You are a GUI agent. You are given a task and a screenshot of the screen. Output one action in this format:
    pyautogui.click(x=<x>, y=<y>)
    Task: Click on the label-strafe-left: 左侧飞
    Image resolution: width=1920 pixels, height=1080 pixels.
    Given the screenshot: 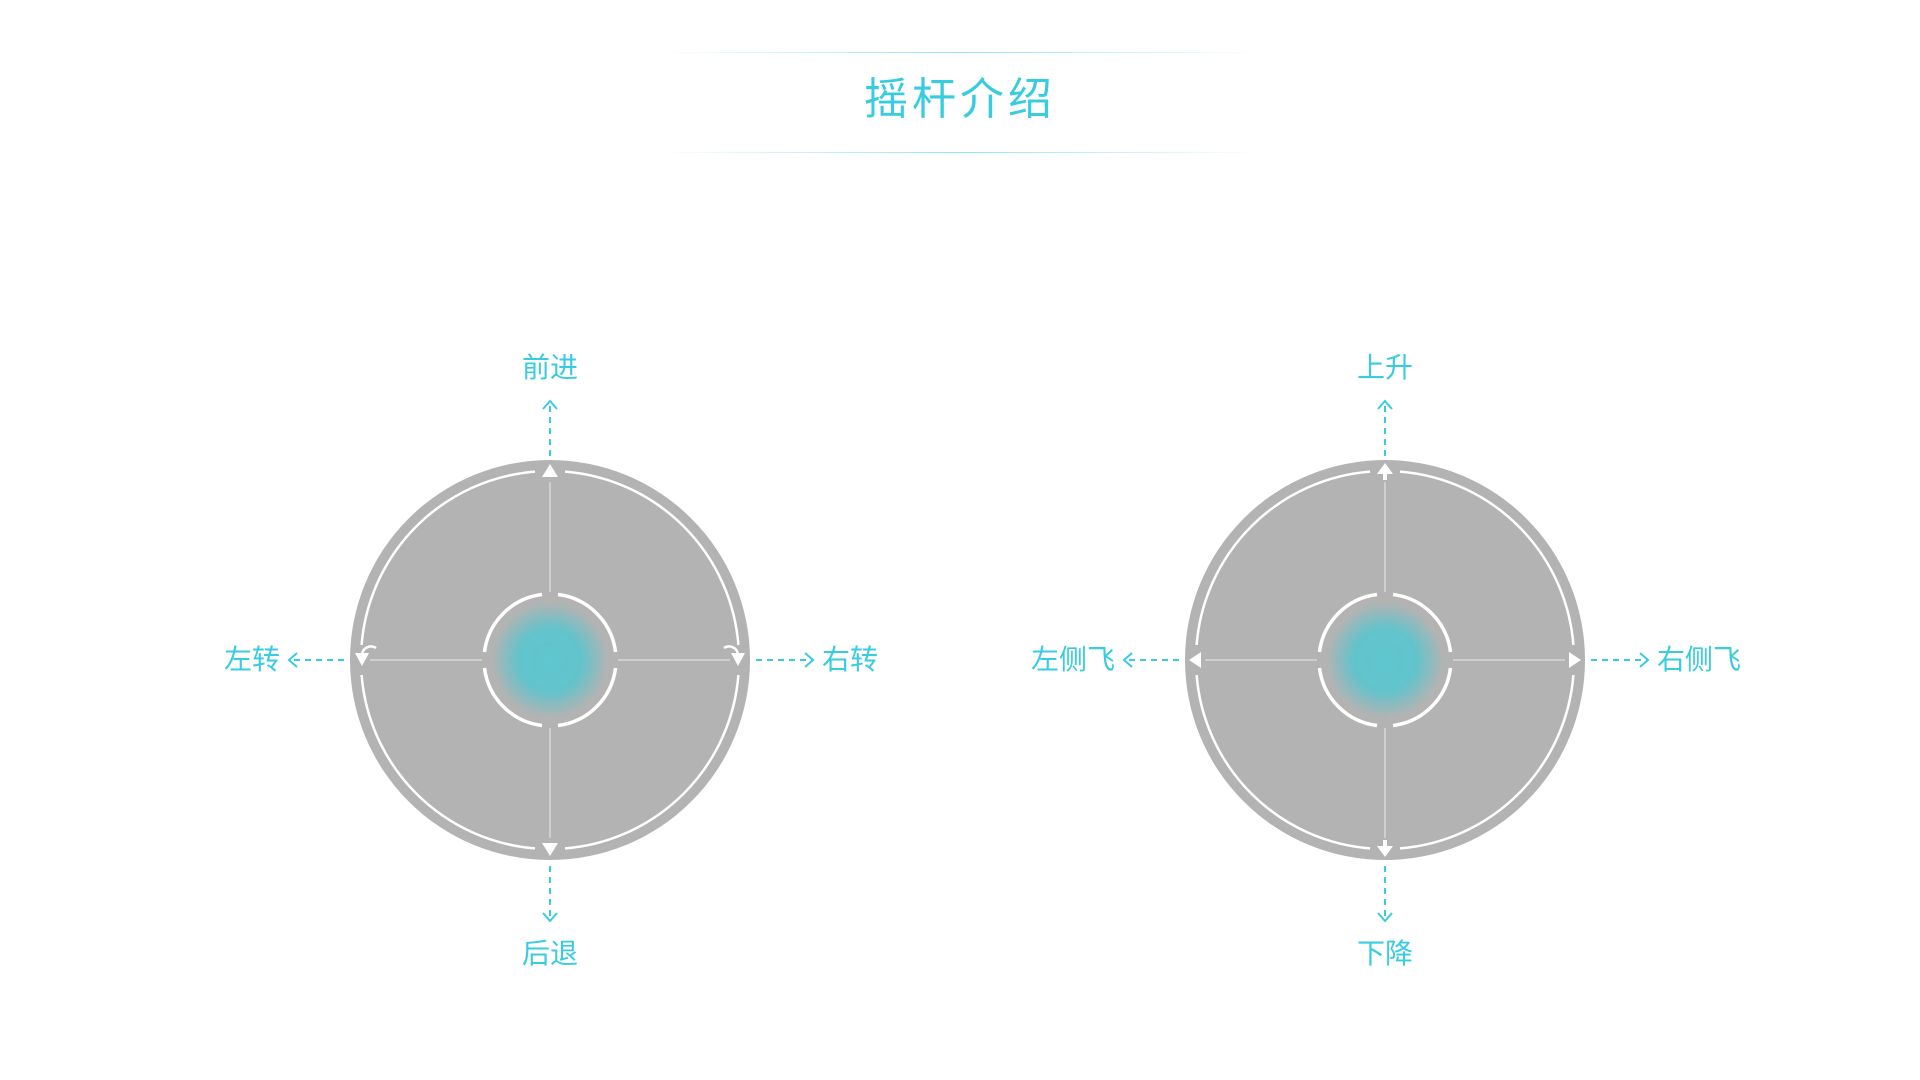 What is the action you would take?
    pyautogui.click(x=1072, y=659)
    